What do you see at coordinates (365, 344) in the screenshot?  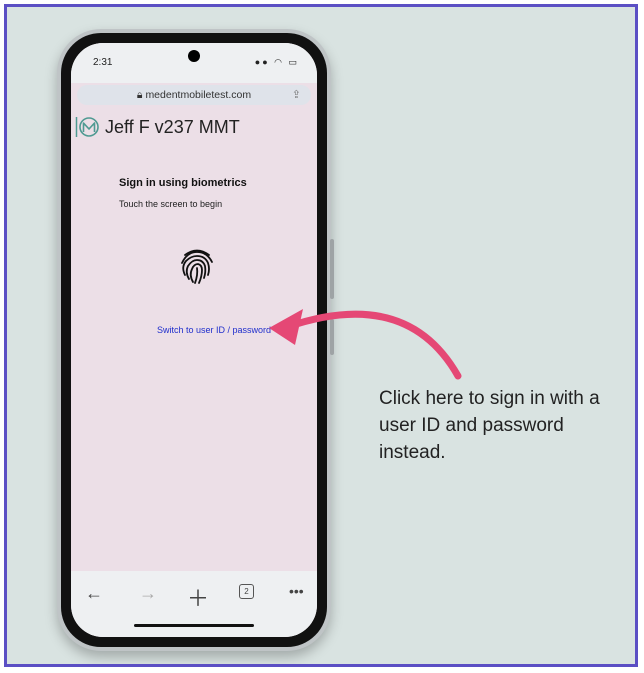 I see `annotation-arrow` at bounding box center [365, 344].